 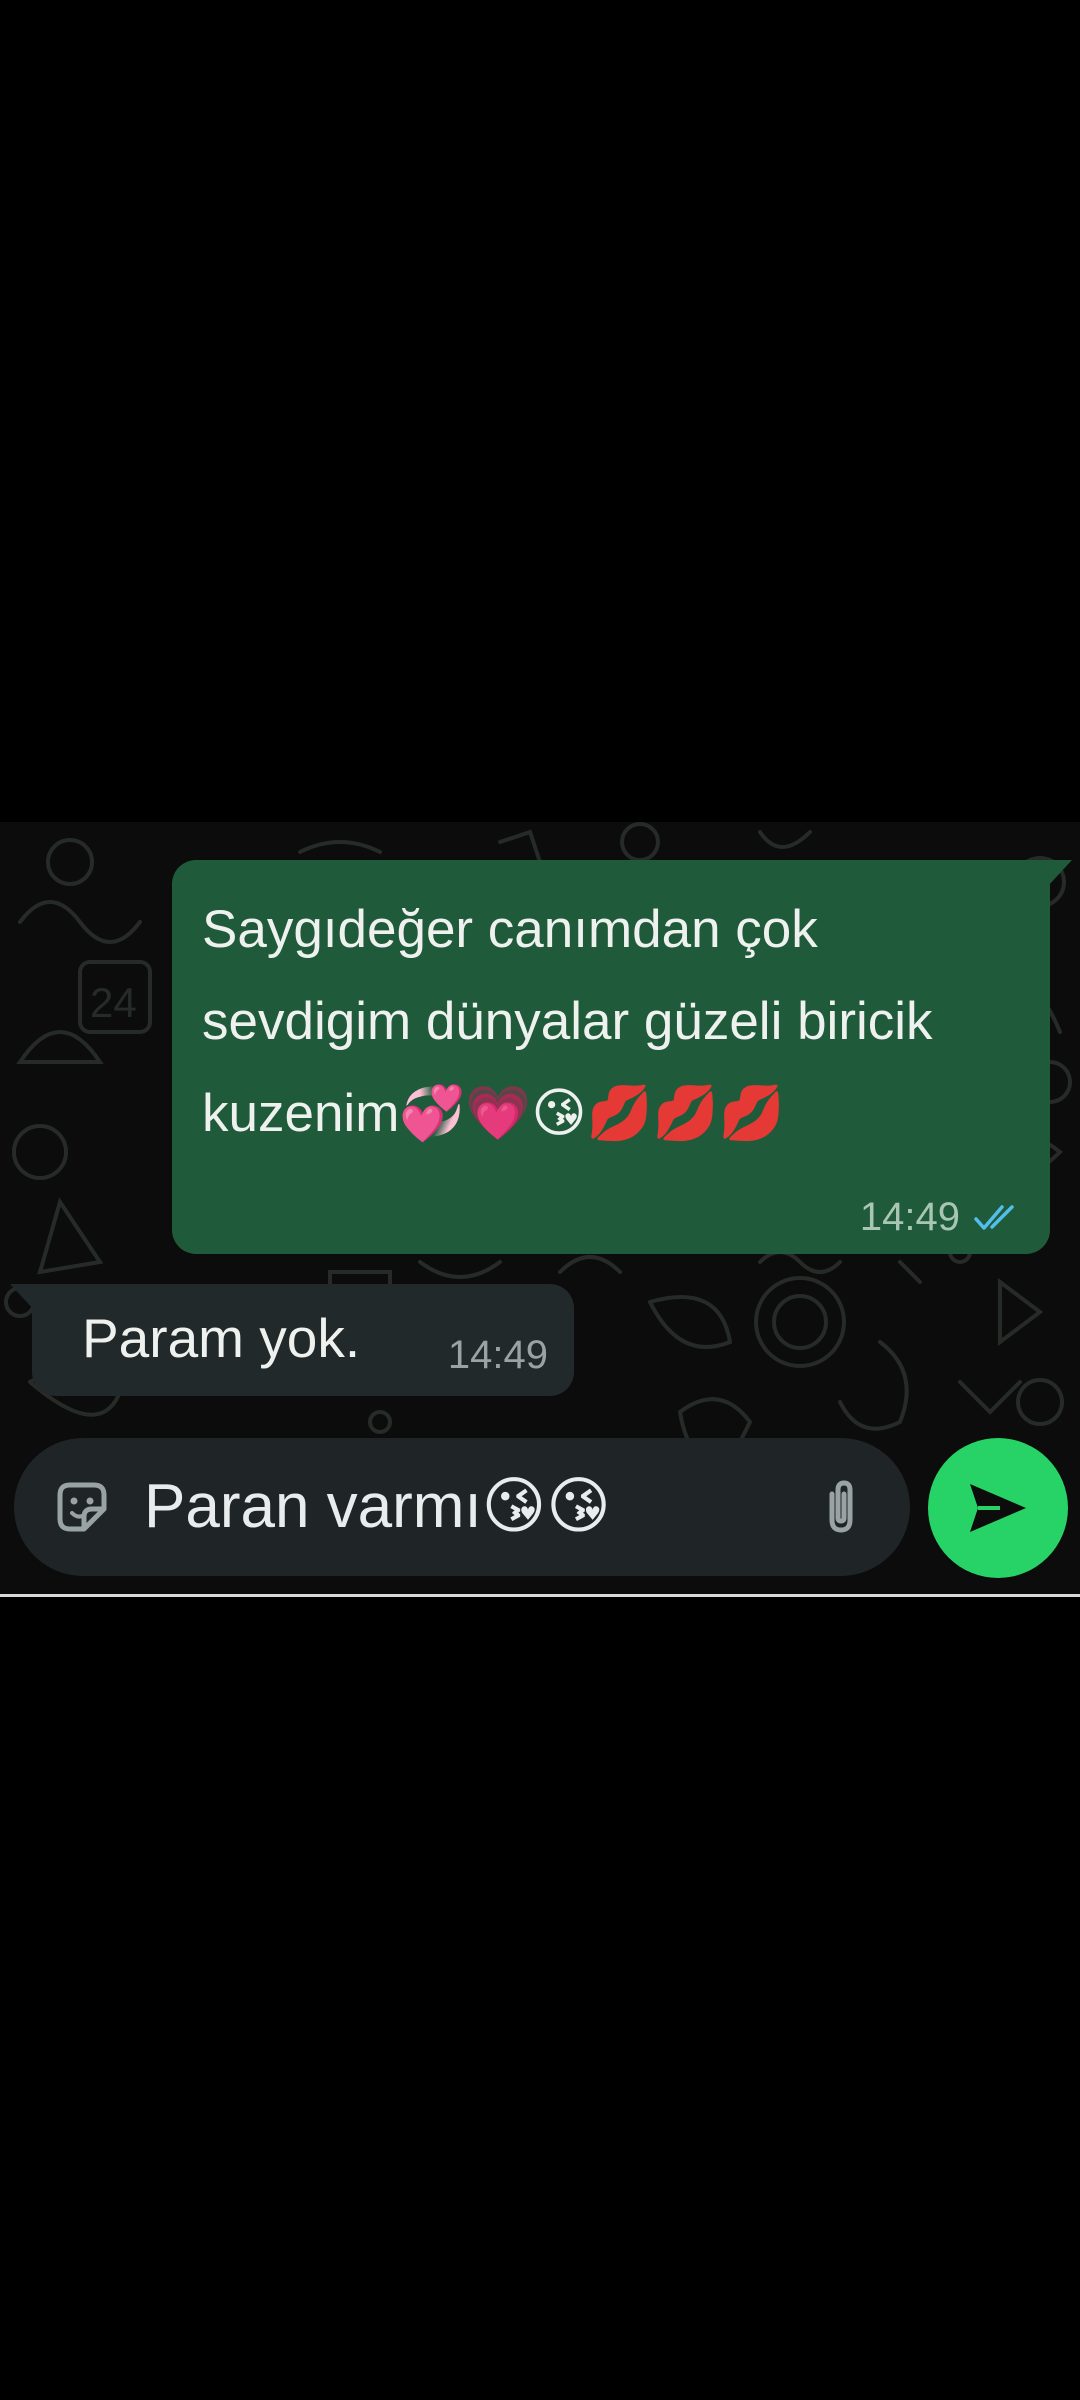 I want to click on paperclip-icon, so click(x=841, y=1507).